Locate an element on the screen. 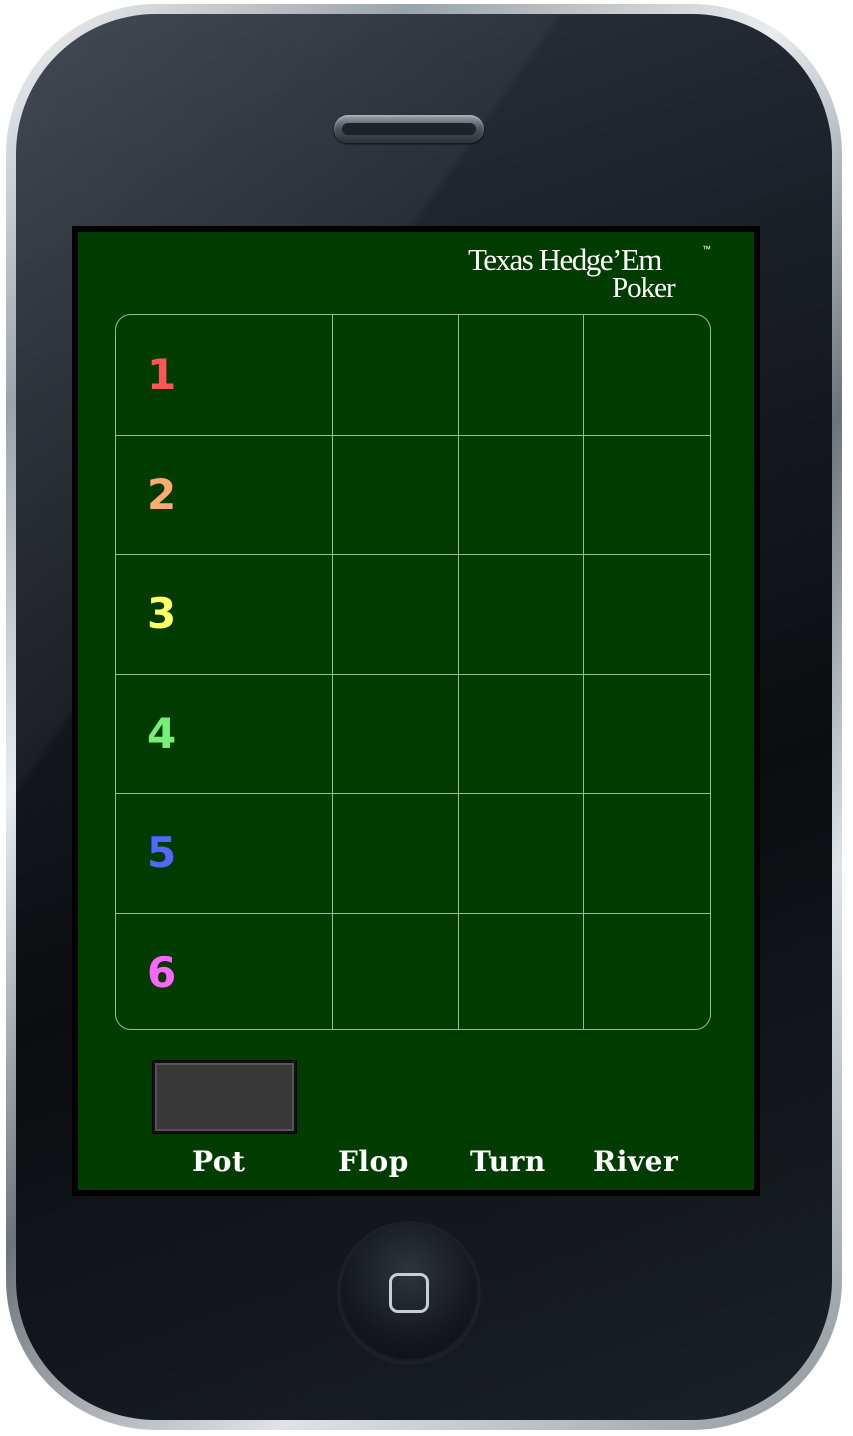 The width and height of the screenshot is (853, 1436). hand-number: 1 is located at coordinates (162, 374).